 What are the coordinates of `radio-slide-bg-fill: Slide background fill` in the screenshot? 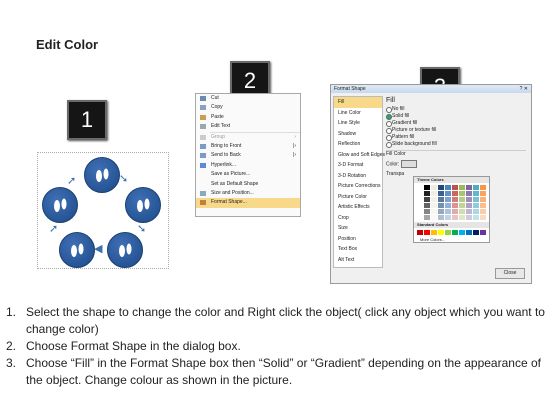 It's located at (456, 144).